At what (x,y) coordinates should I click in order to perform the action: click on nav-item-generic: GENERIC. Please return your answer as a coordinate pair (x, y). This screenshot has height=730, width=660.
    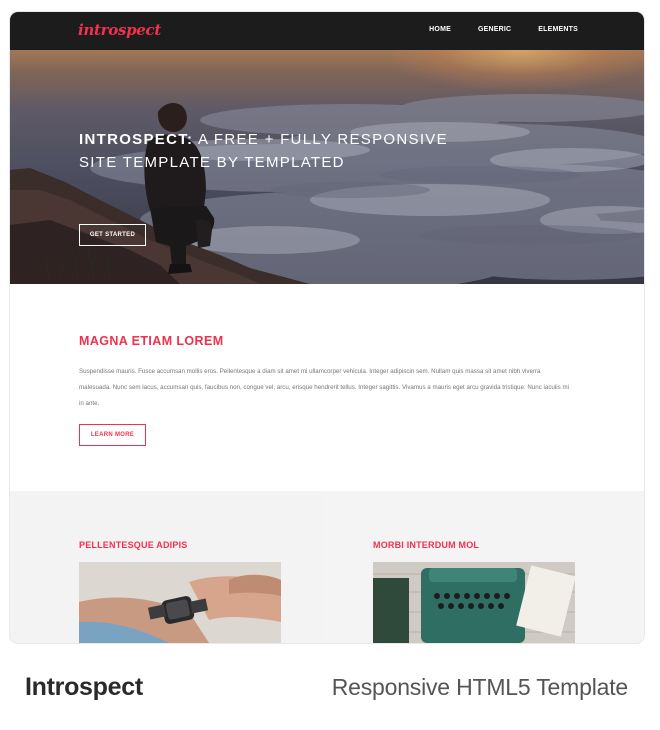
    Looking at the image, I should click on (494, 29).